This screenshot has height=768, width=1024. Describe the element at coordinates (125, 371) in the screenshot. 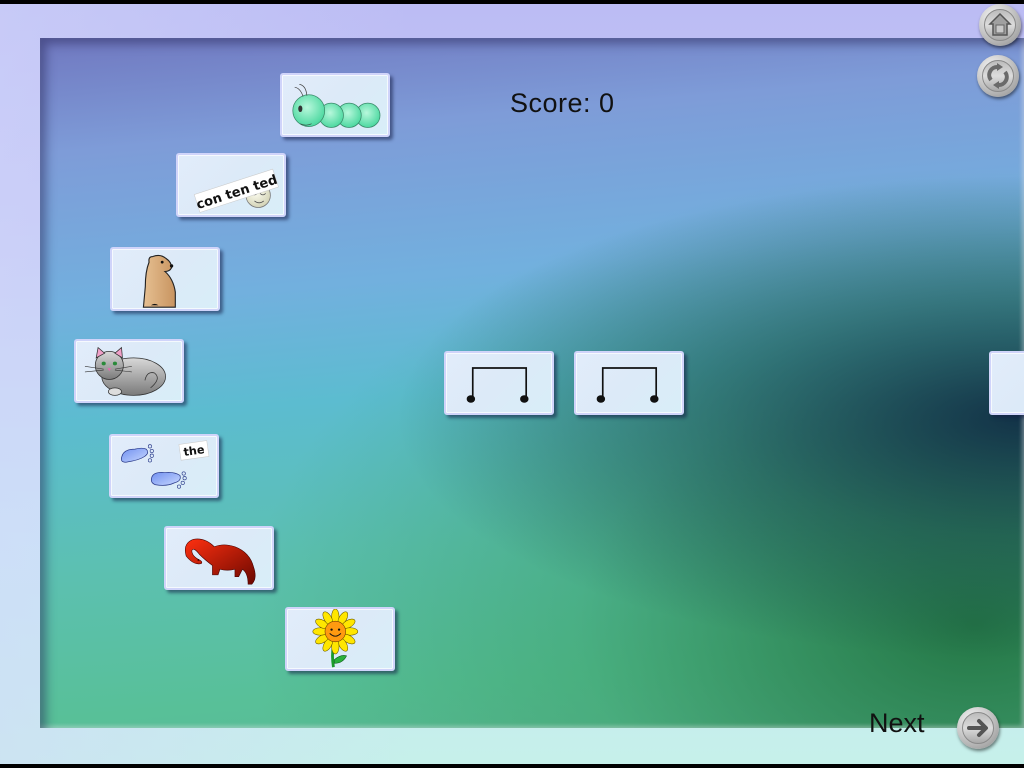

I see `cat-icon` at that location.